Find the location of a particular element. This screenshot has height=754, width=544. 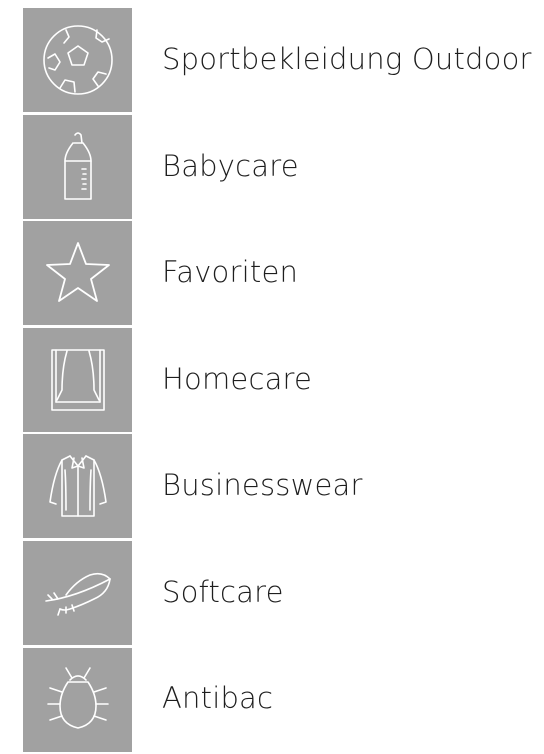

baby-bottle-icon is located at coordinates (77, 165).